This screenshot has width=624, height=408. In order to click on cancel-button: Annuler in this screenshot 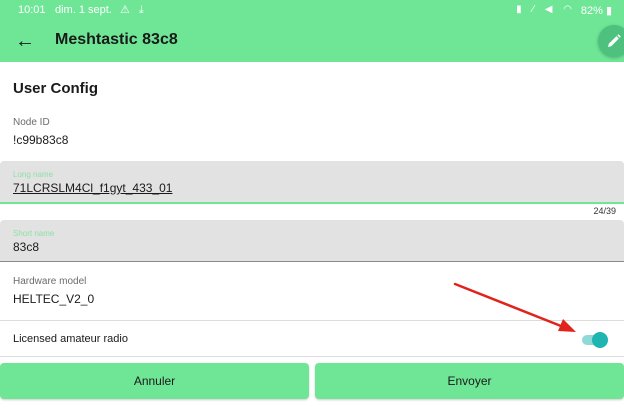, I will do `click(154, 381)`.